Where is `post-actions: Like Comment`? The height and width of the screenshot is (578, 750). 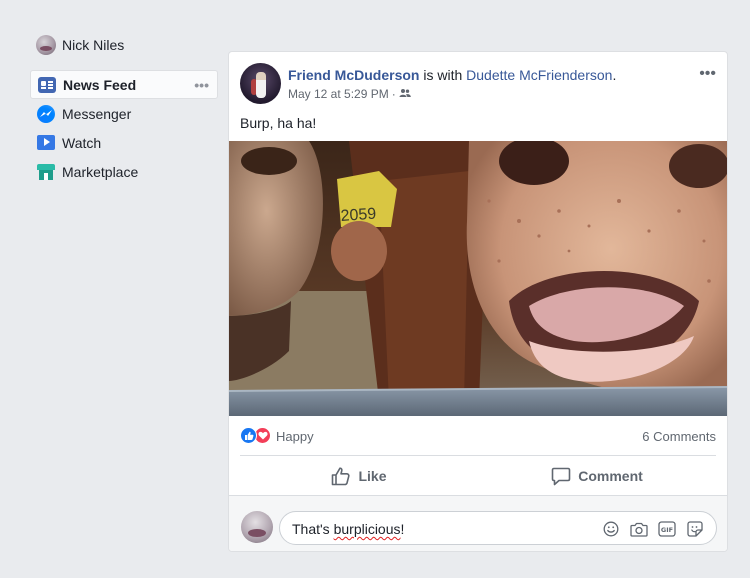
post-actions: Like Comment is located at coordinates (478, 476).